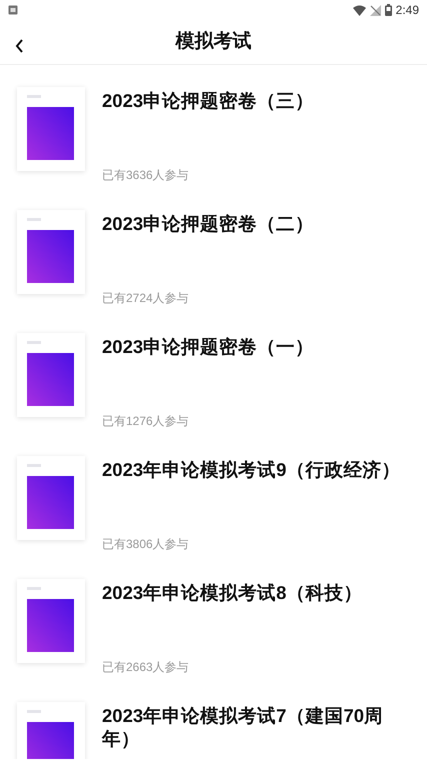  I want to click on exam-title: 2023申论押题密卷（一）, so click(257, 346).